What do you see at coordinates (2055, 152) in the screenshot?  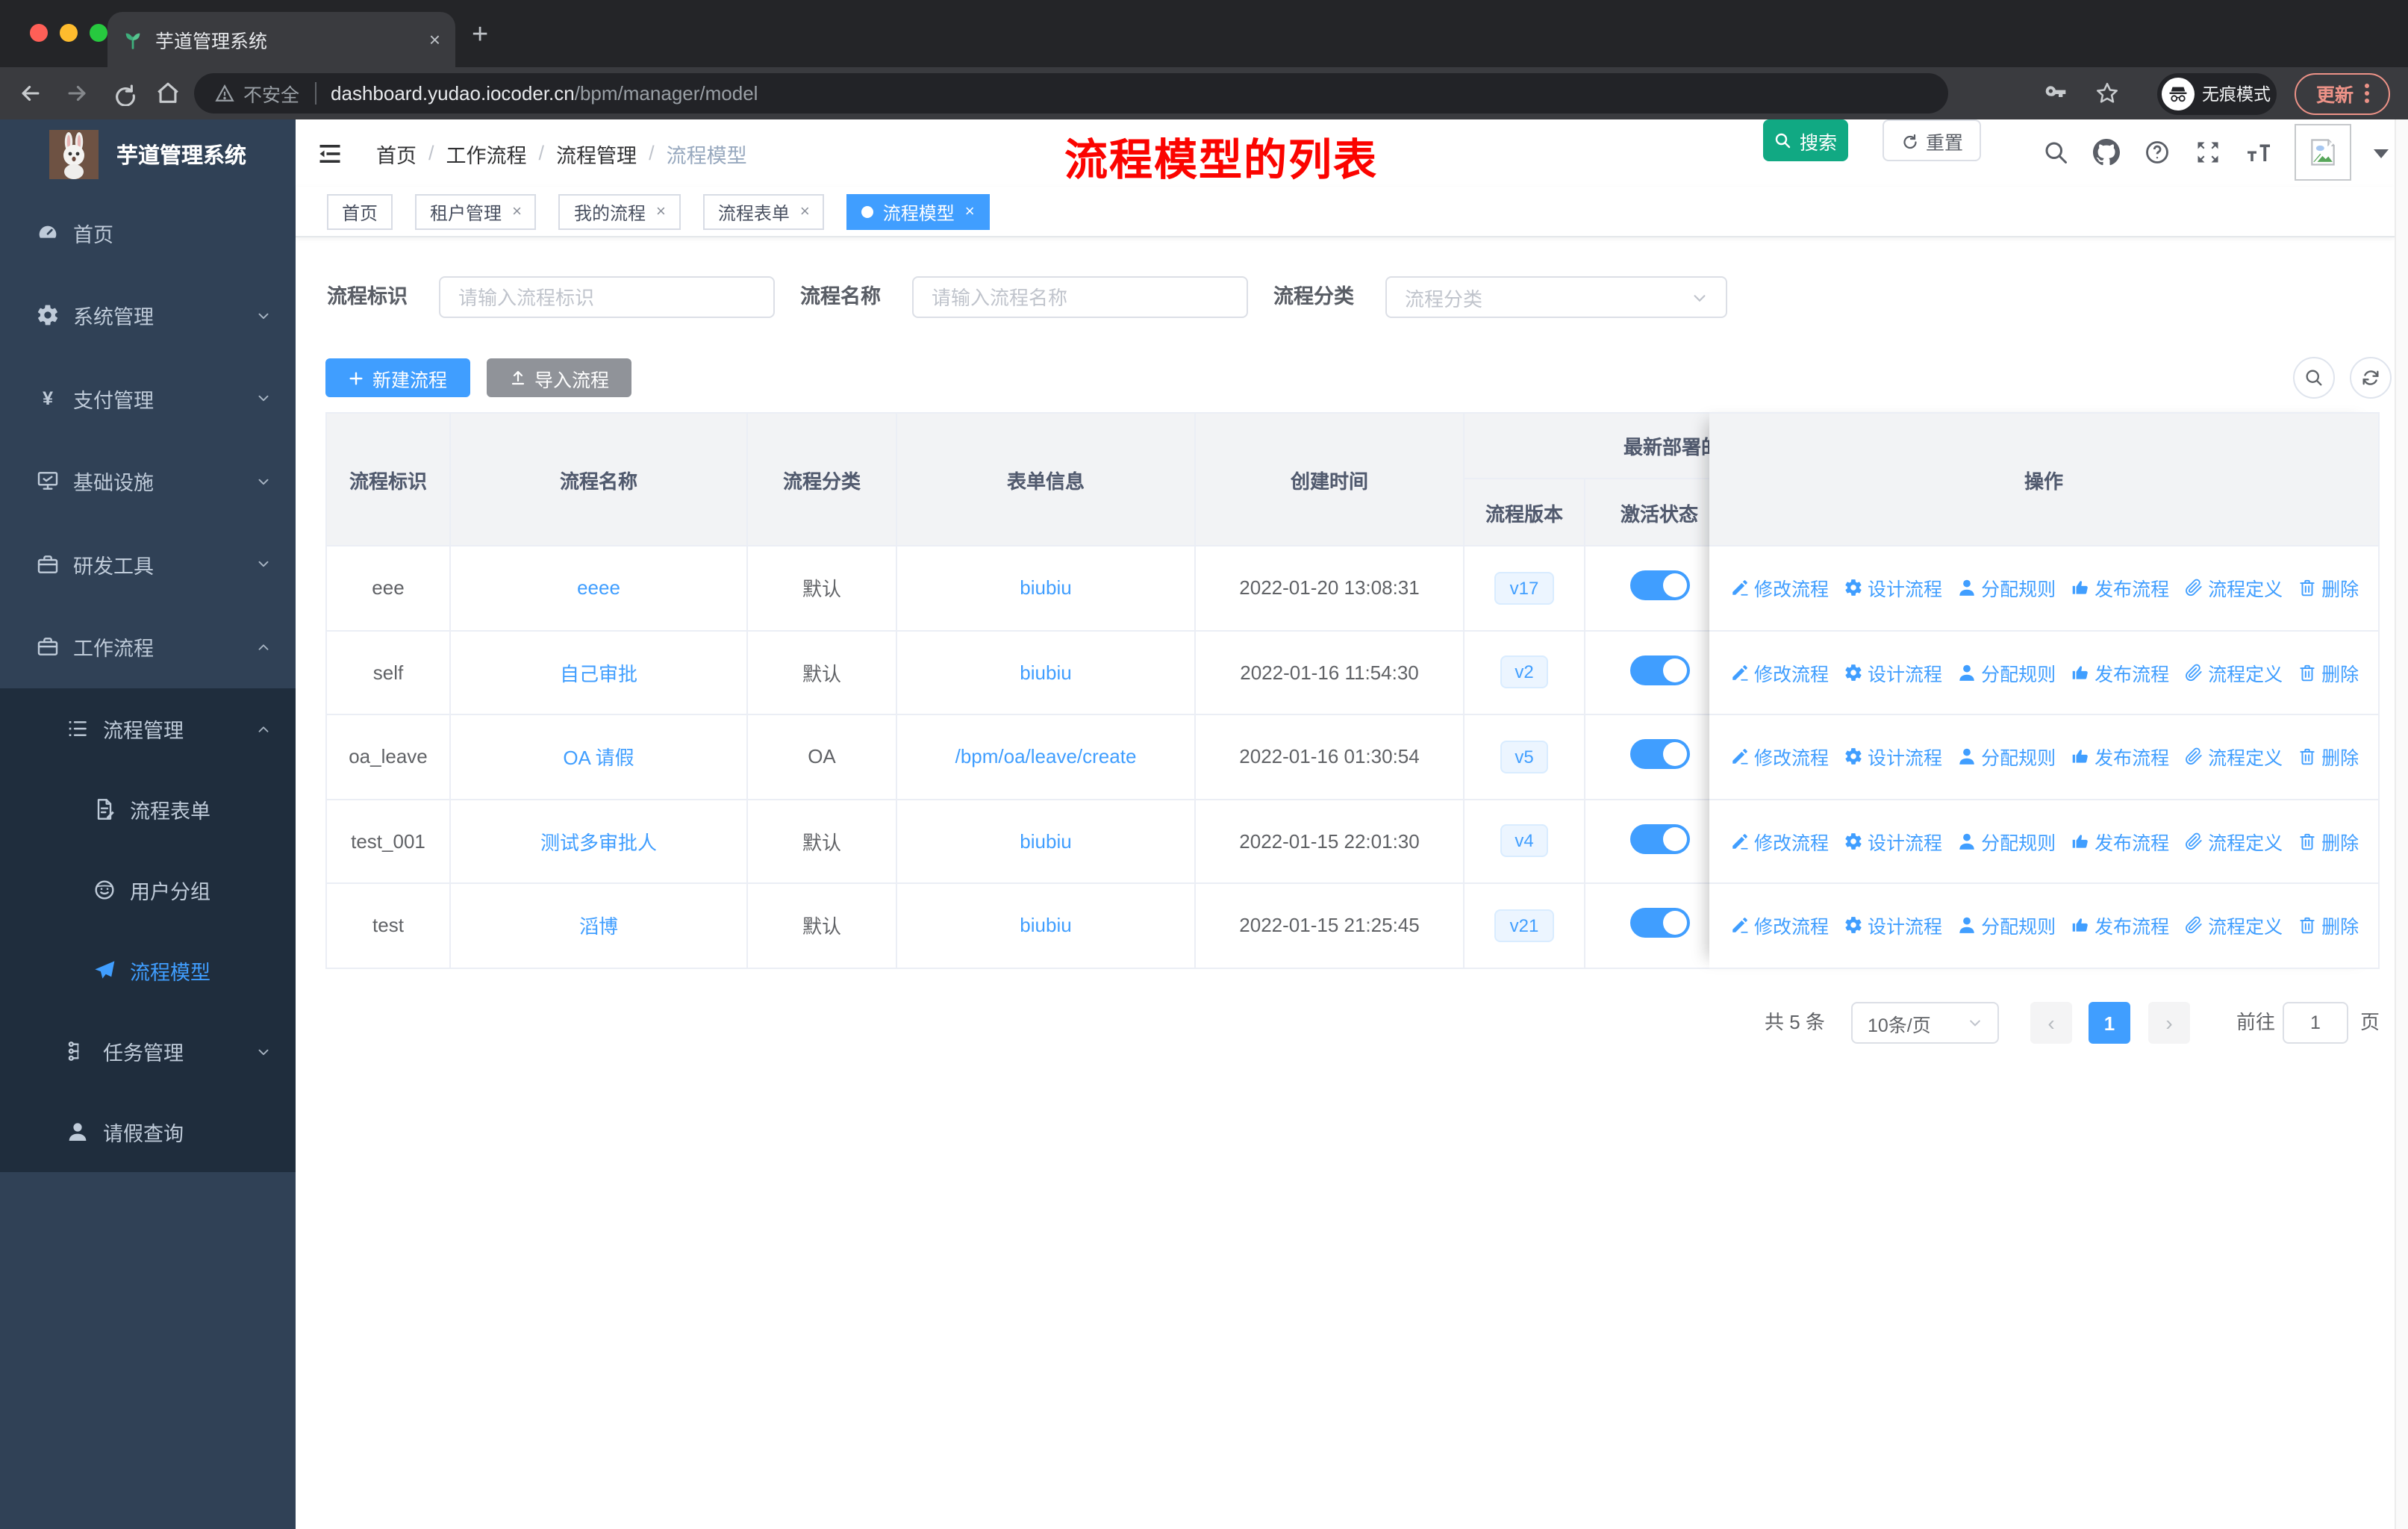 I see `header-search-icon` at bounding box center [2055, 152].